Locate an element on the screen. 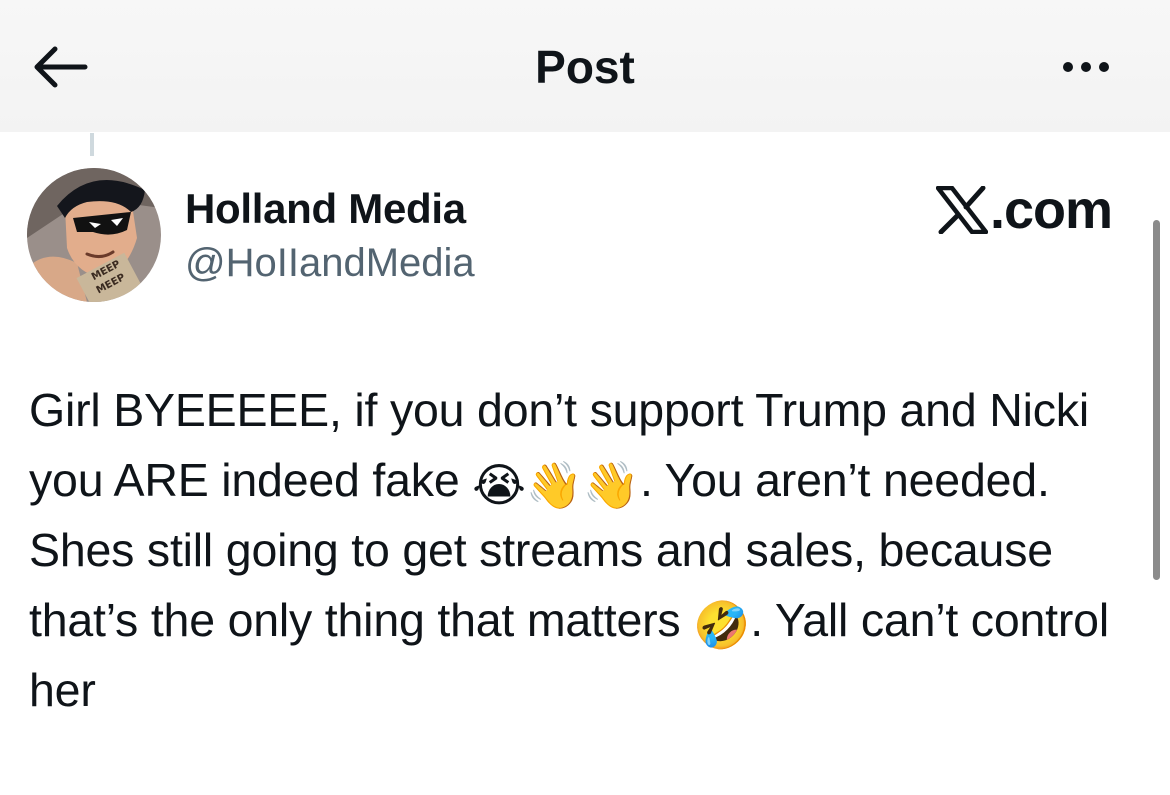 This screenshot has height=795, width=1170. thread-connector-line is located at coordinates (92, 144).